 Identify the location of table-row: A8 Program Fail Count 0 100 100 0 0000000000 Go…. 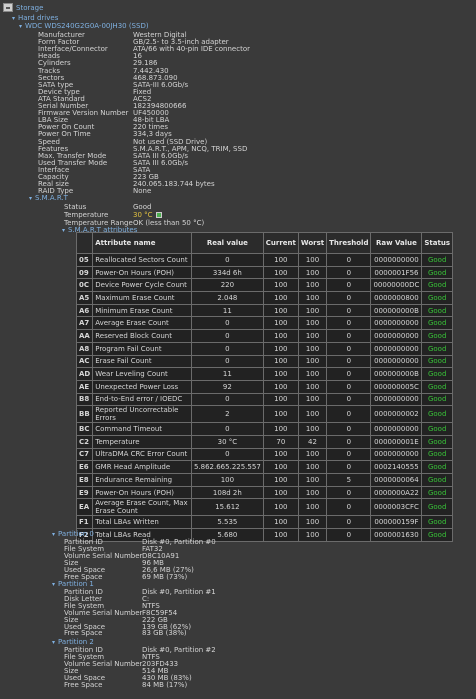
(264, 348).